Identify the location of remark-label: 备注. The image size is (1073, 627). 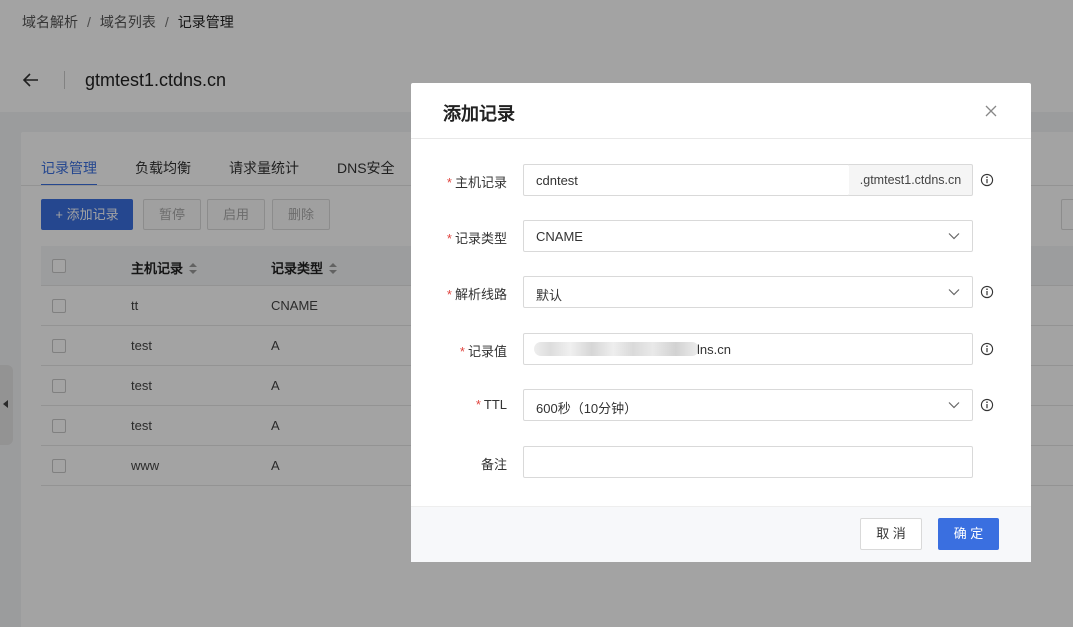
(493, 464).